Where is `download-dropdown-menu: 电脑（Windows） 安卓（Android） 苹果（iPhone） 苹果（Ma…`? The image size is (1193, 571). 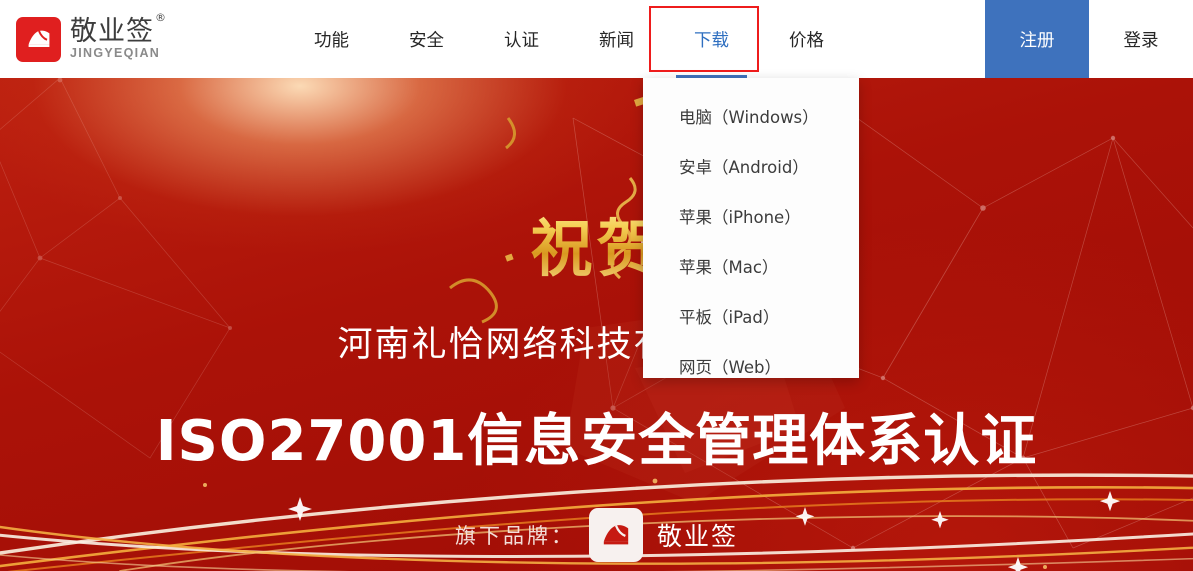 download-dropdown-menu: 电脑（Windows） 安卓（Android） 苹果（iPhone） 苹果（Ma… is located at coordinates (751, 228).